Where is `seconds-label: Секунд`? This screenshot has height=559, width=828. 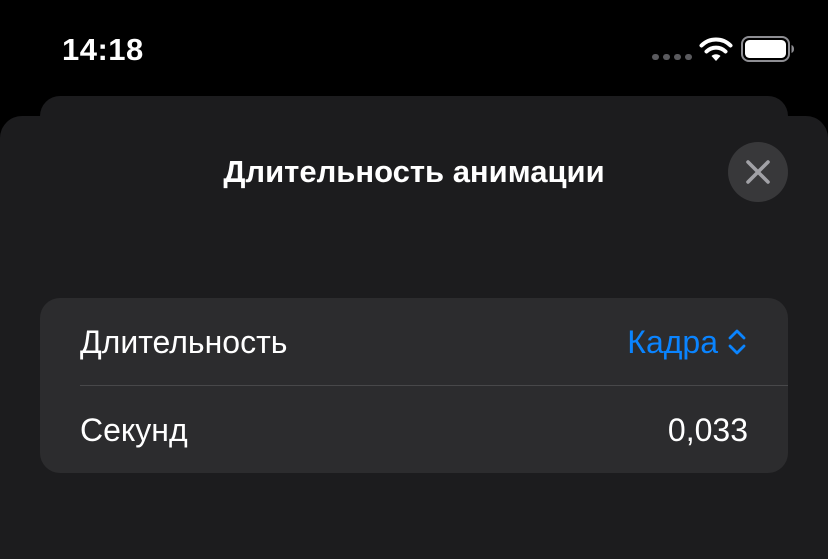 seconds-label: Секунд is located at coordinates (134, 430).